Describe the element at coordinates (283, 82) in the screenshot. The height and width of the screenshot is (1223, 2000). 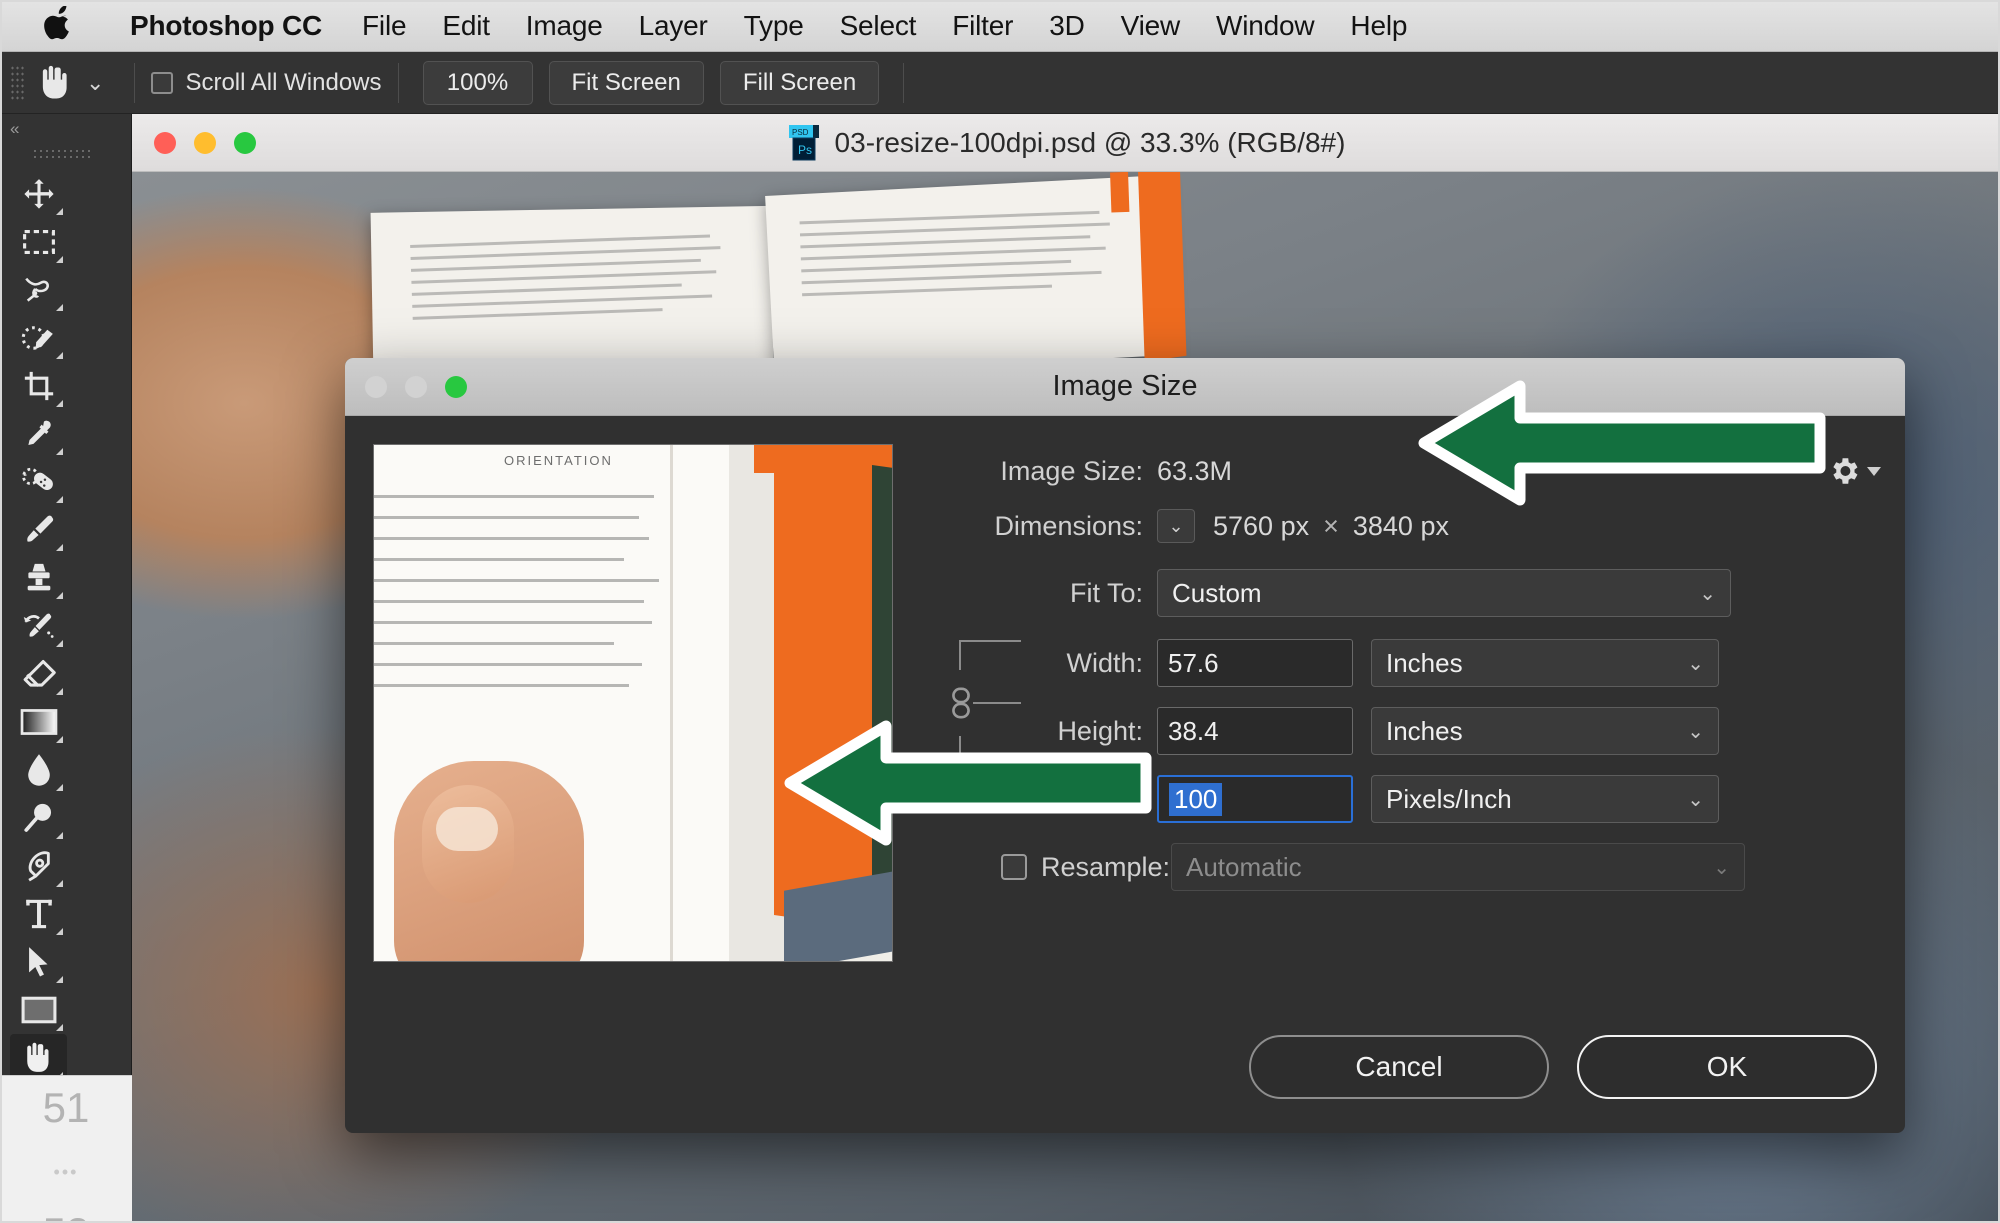
I see `scroll-all-windows-label: Scroll All Windows` at that location.